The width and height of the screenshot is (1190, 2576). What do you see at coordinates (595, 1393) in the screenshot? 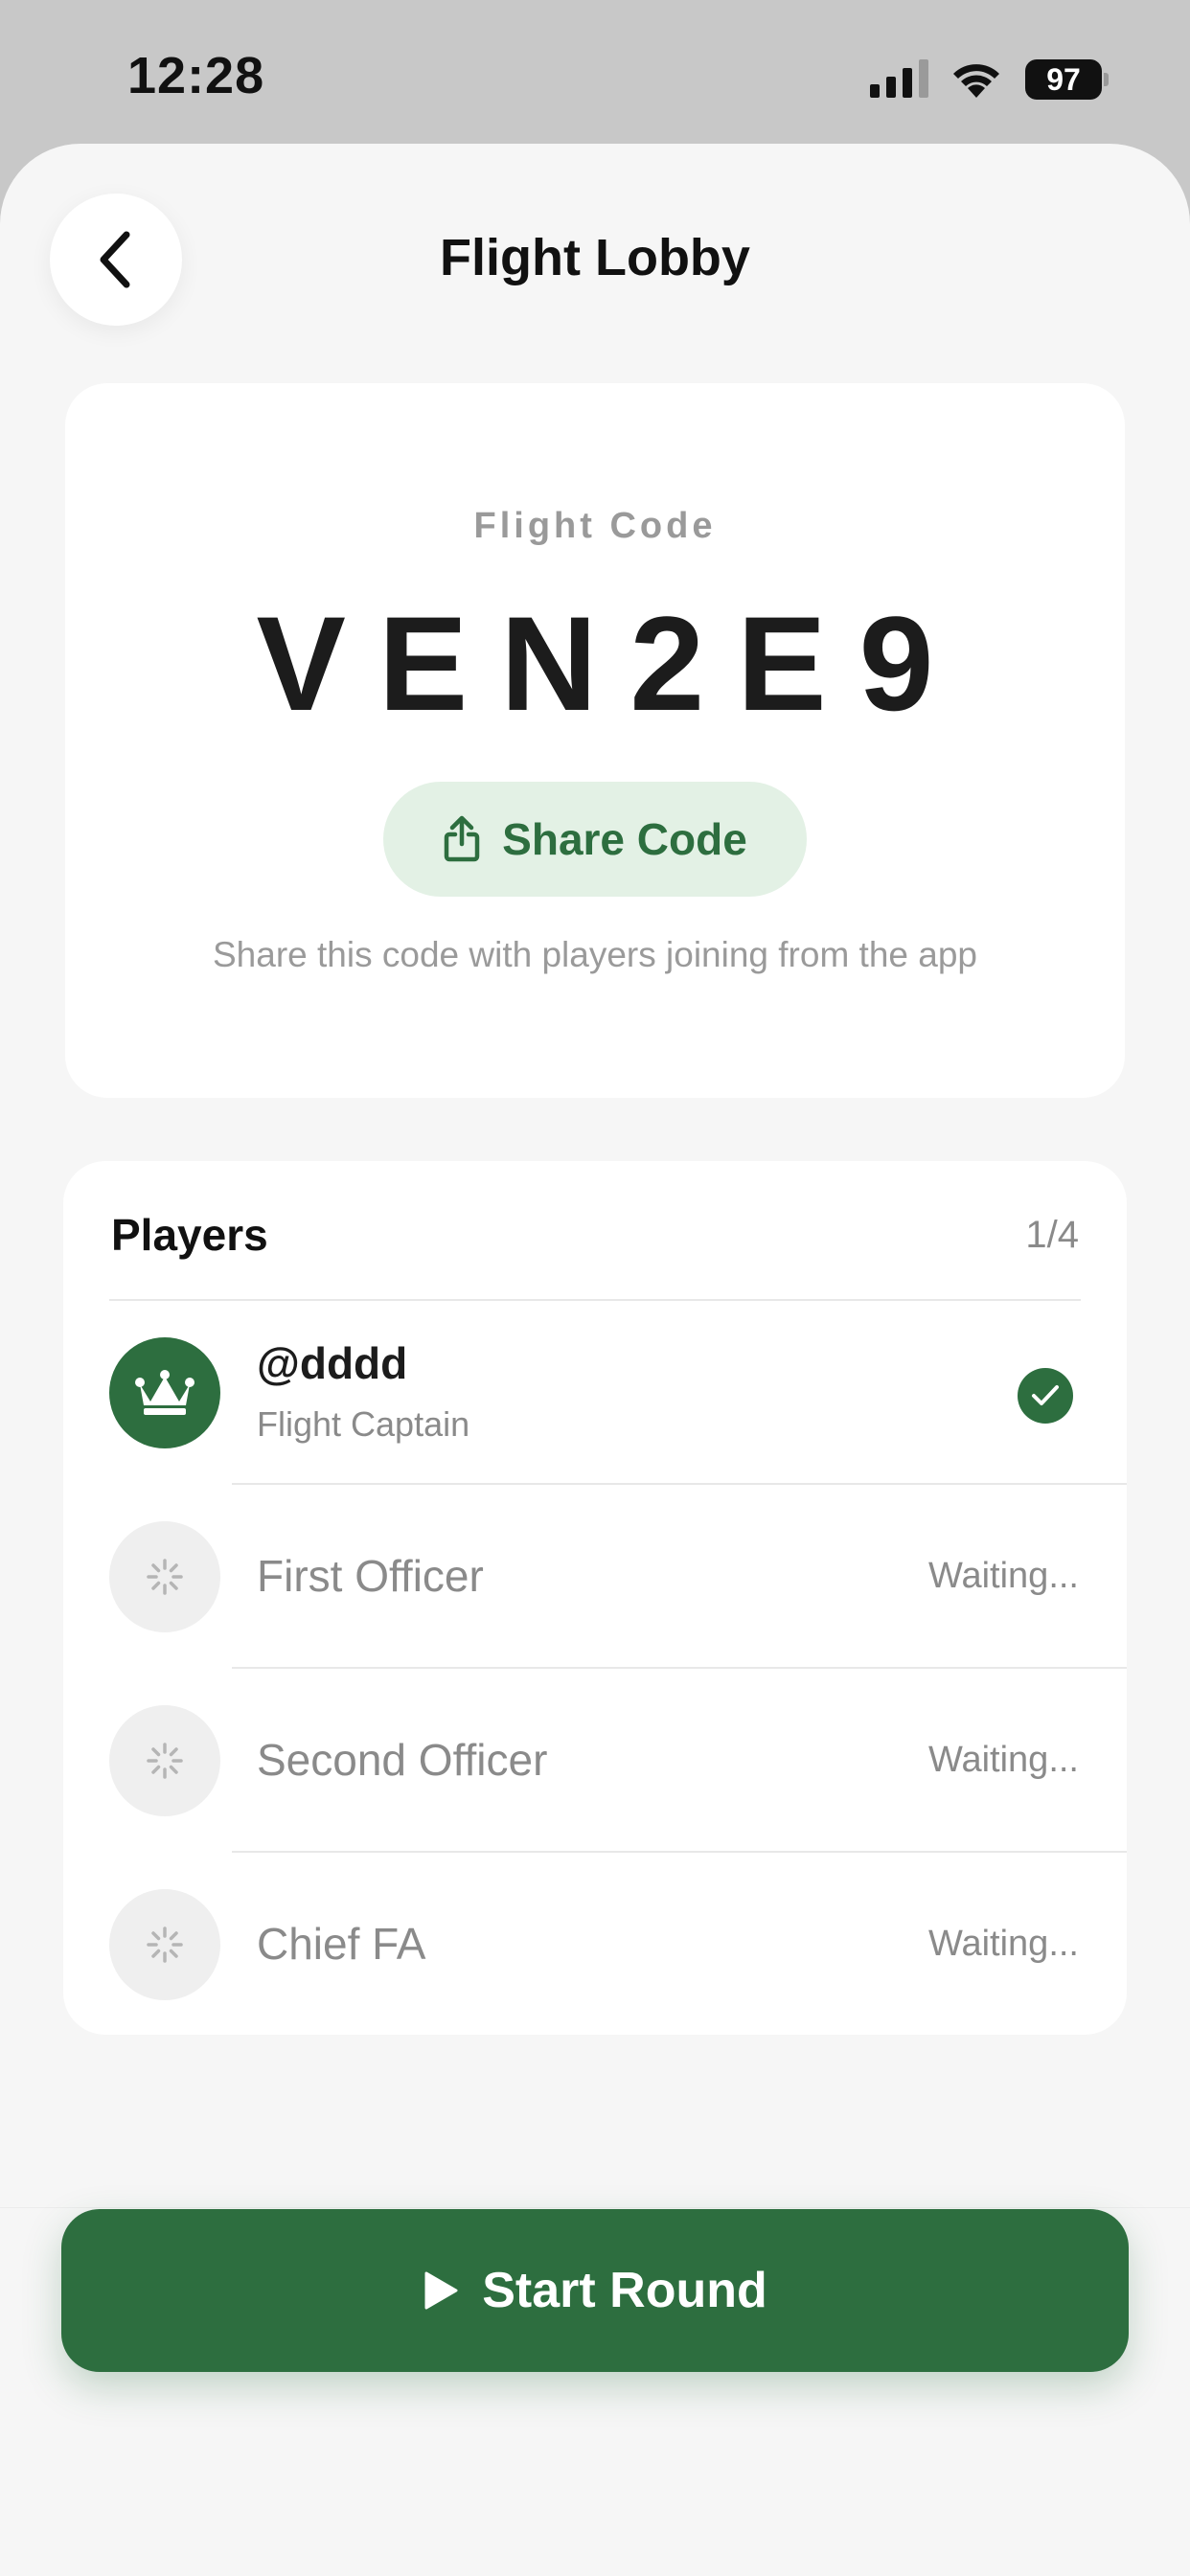
I see `player-row-captain: @dddd Flight Captain` at bounding box center [595, 1393].